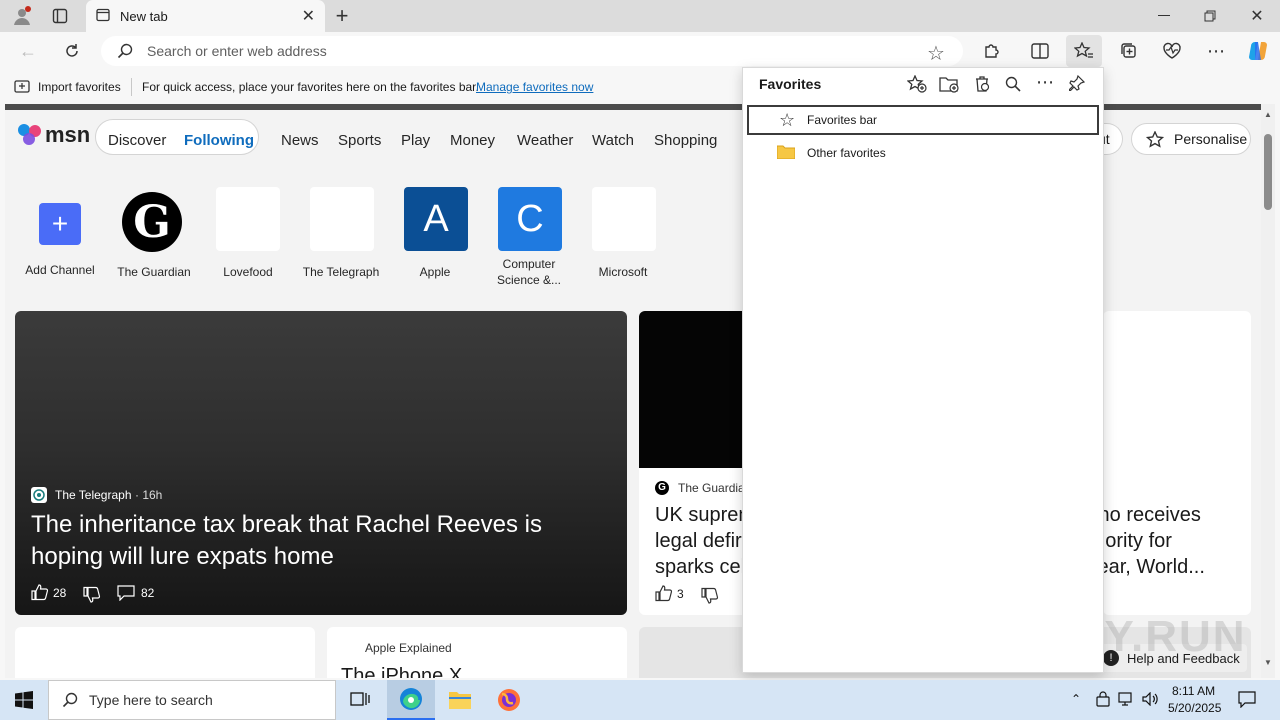 The width and height of the screenshot is (1280, 720). I want to click on like-icon, so click(40, 595).